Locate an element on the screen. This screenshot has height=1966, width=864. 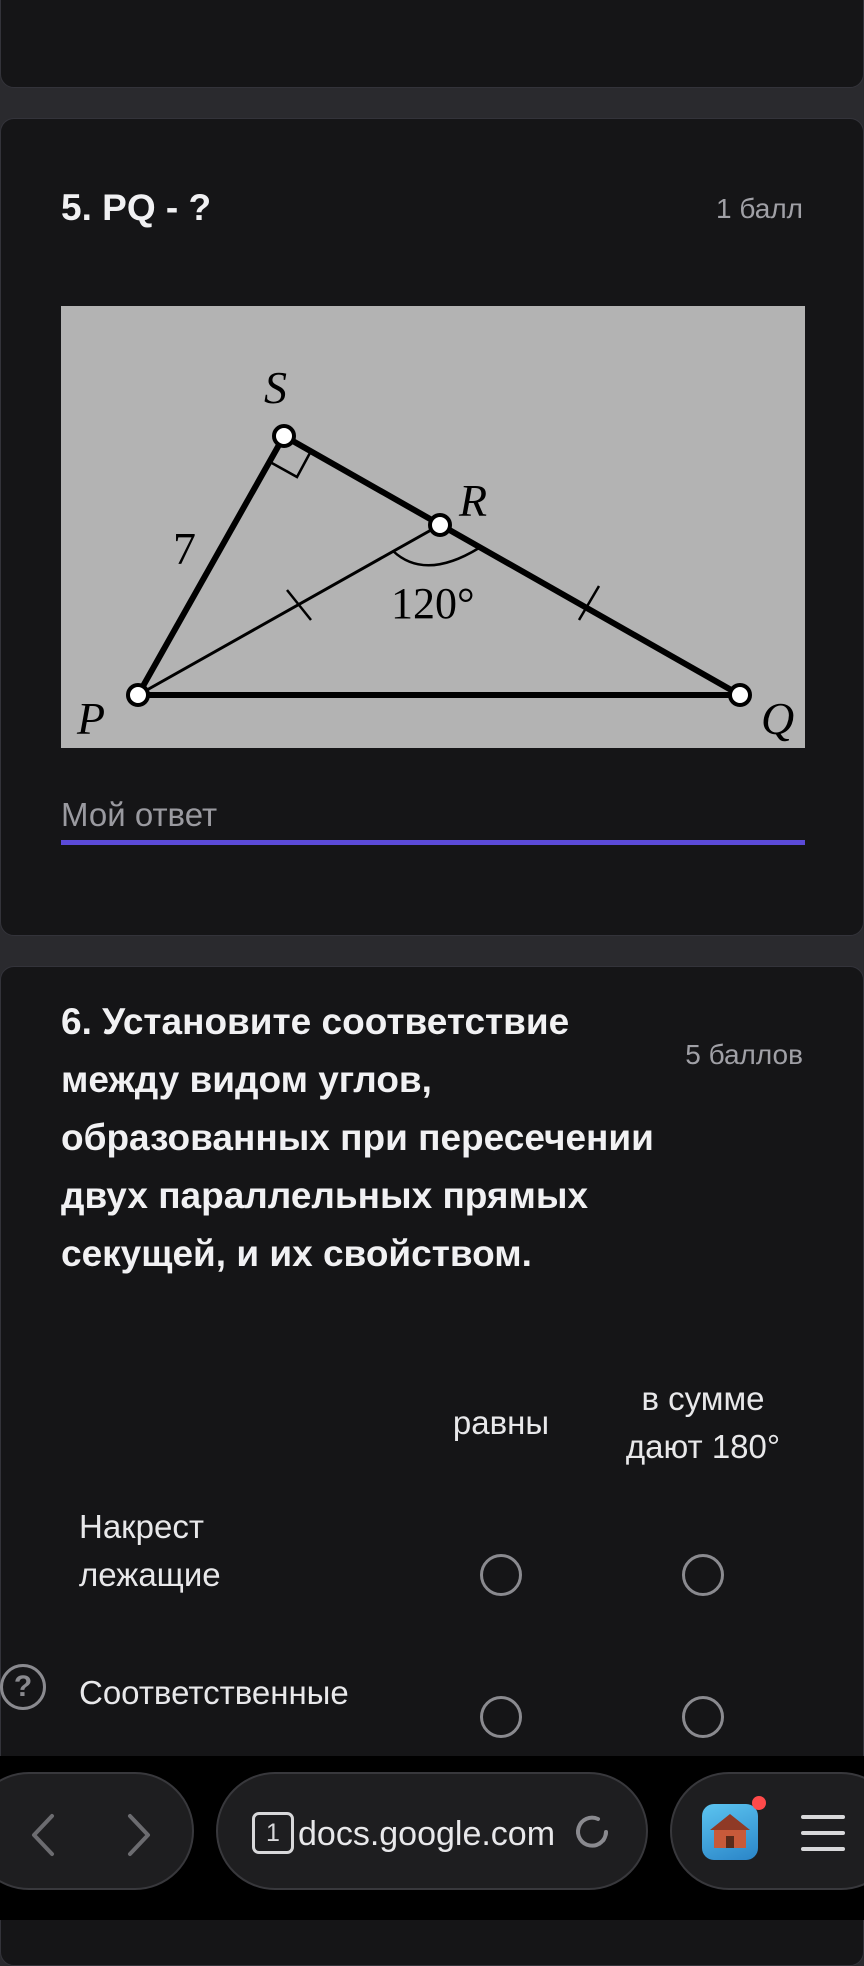
label-p: P is located at coordinates (90, 718).